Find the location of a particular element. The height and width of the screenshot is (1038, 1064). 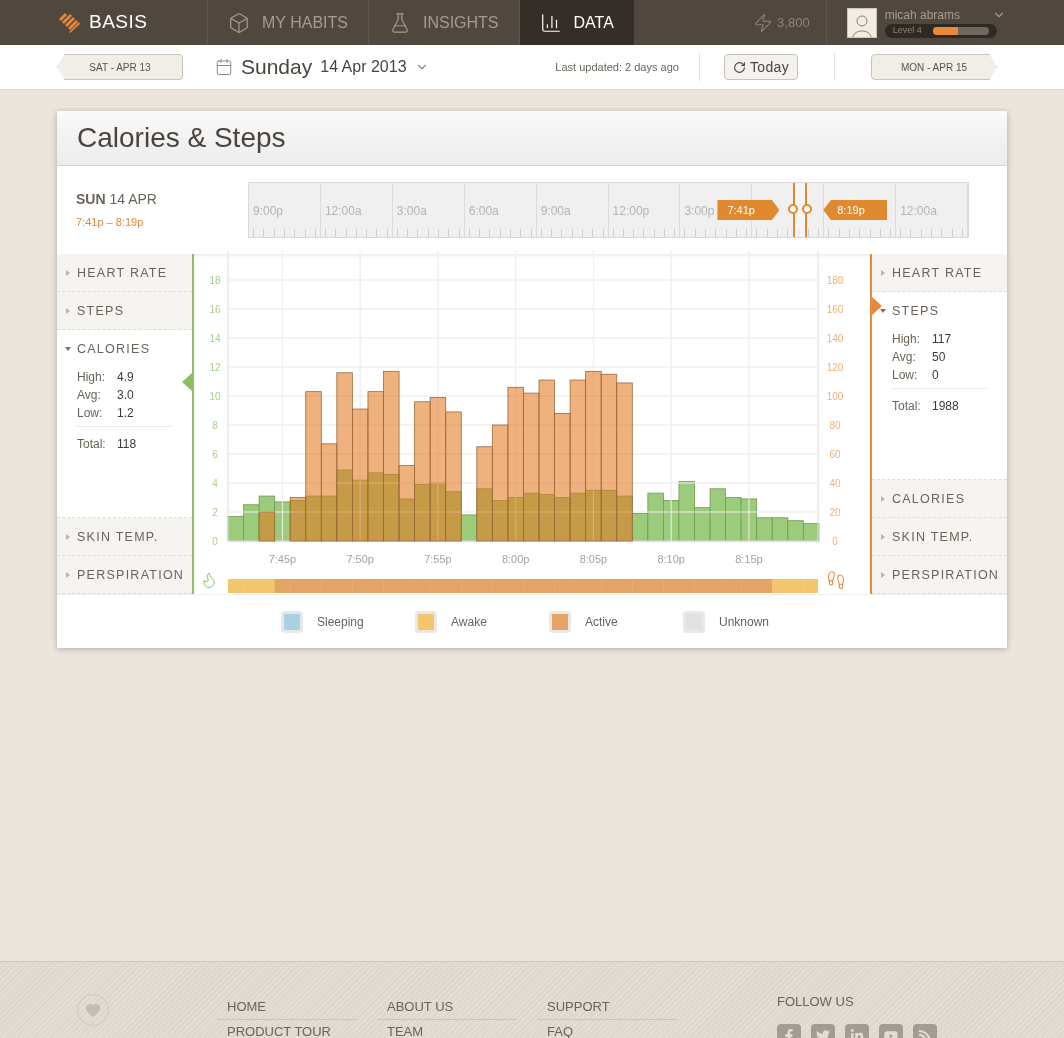

legend-label: Sleeping is located at coordinates (340, 622).